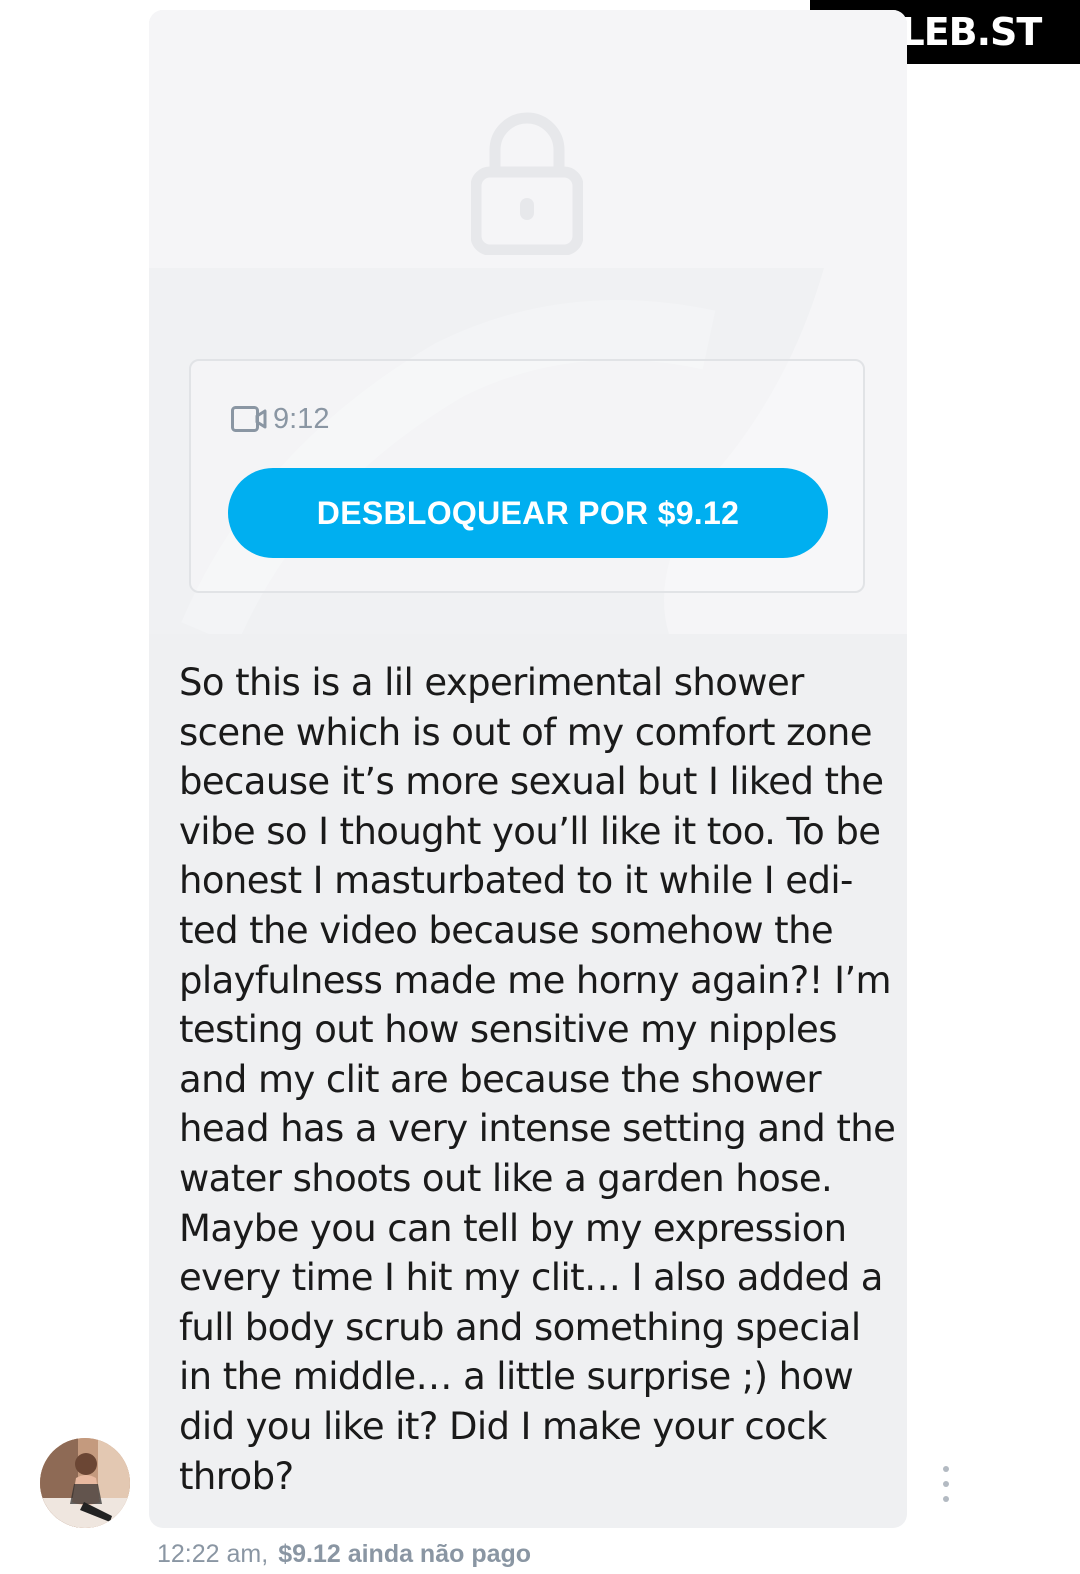 The height and width of the screenshot is (1574, 1080). Describe the element at coordinates (513, 1228) in the screenshot. I see `message-line: Maybe you can tell by my expression` at that location.